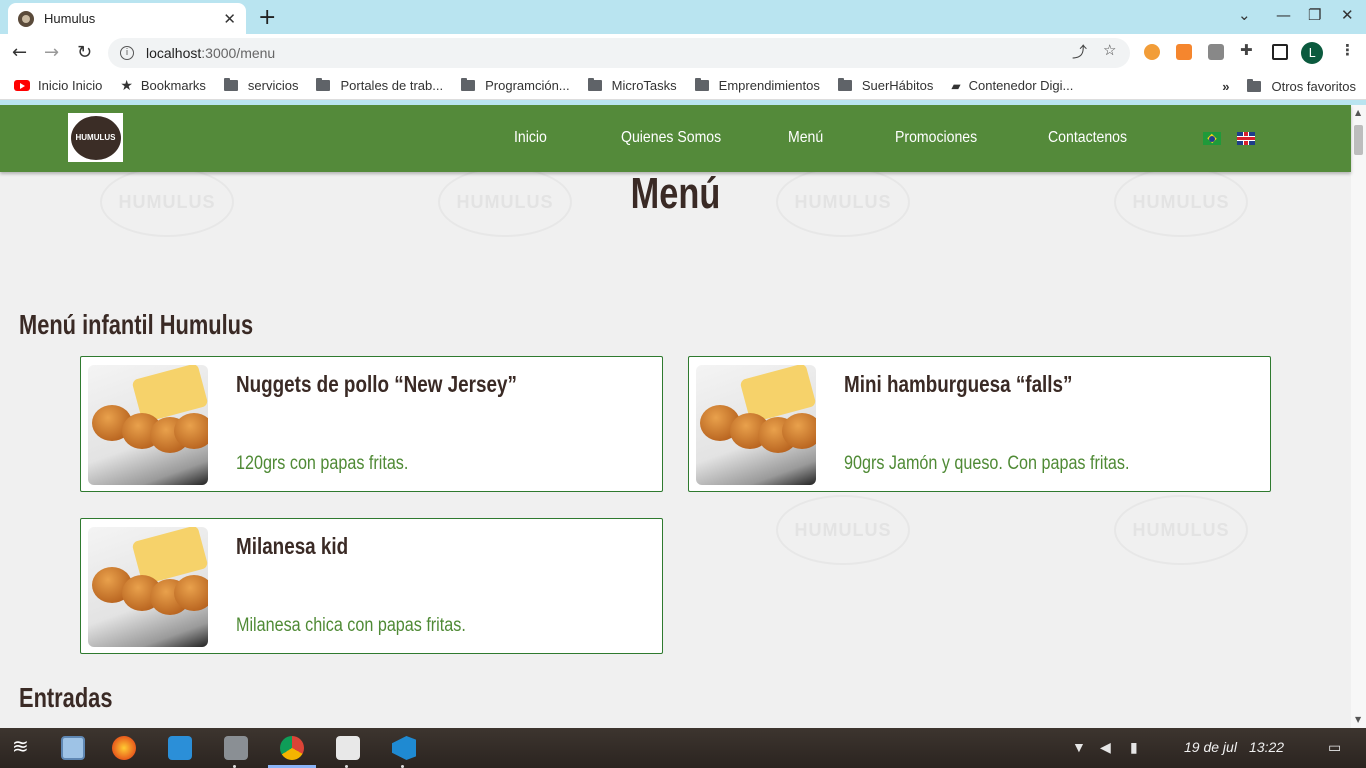  What do you see at coordinates (404, 748) in the screenshot?
I see `vscode-icon` at bounding box center [404, 748].